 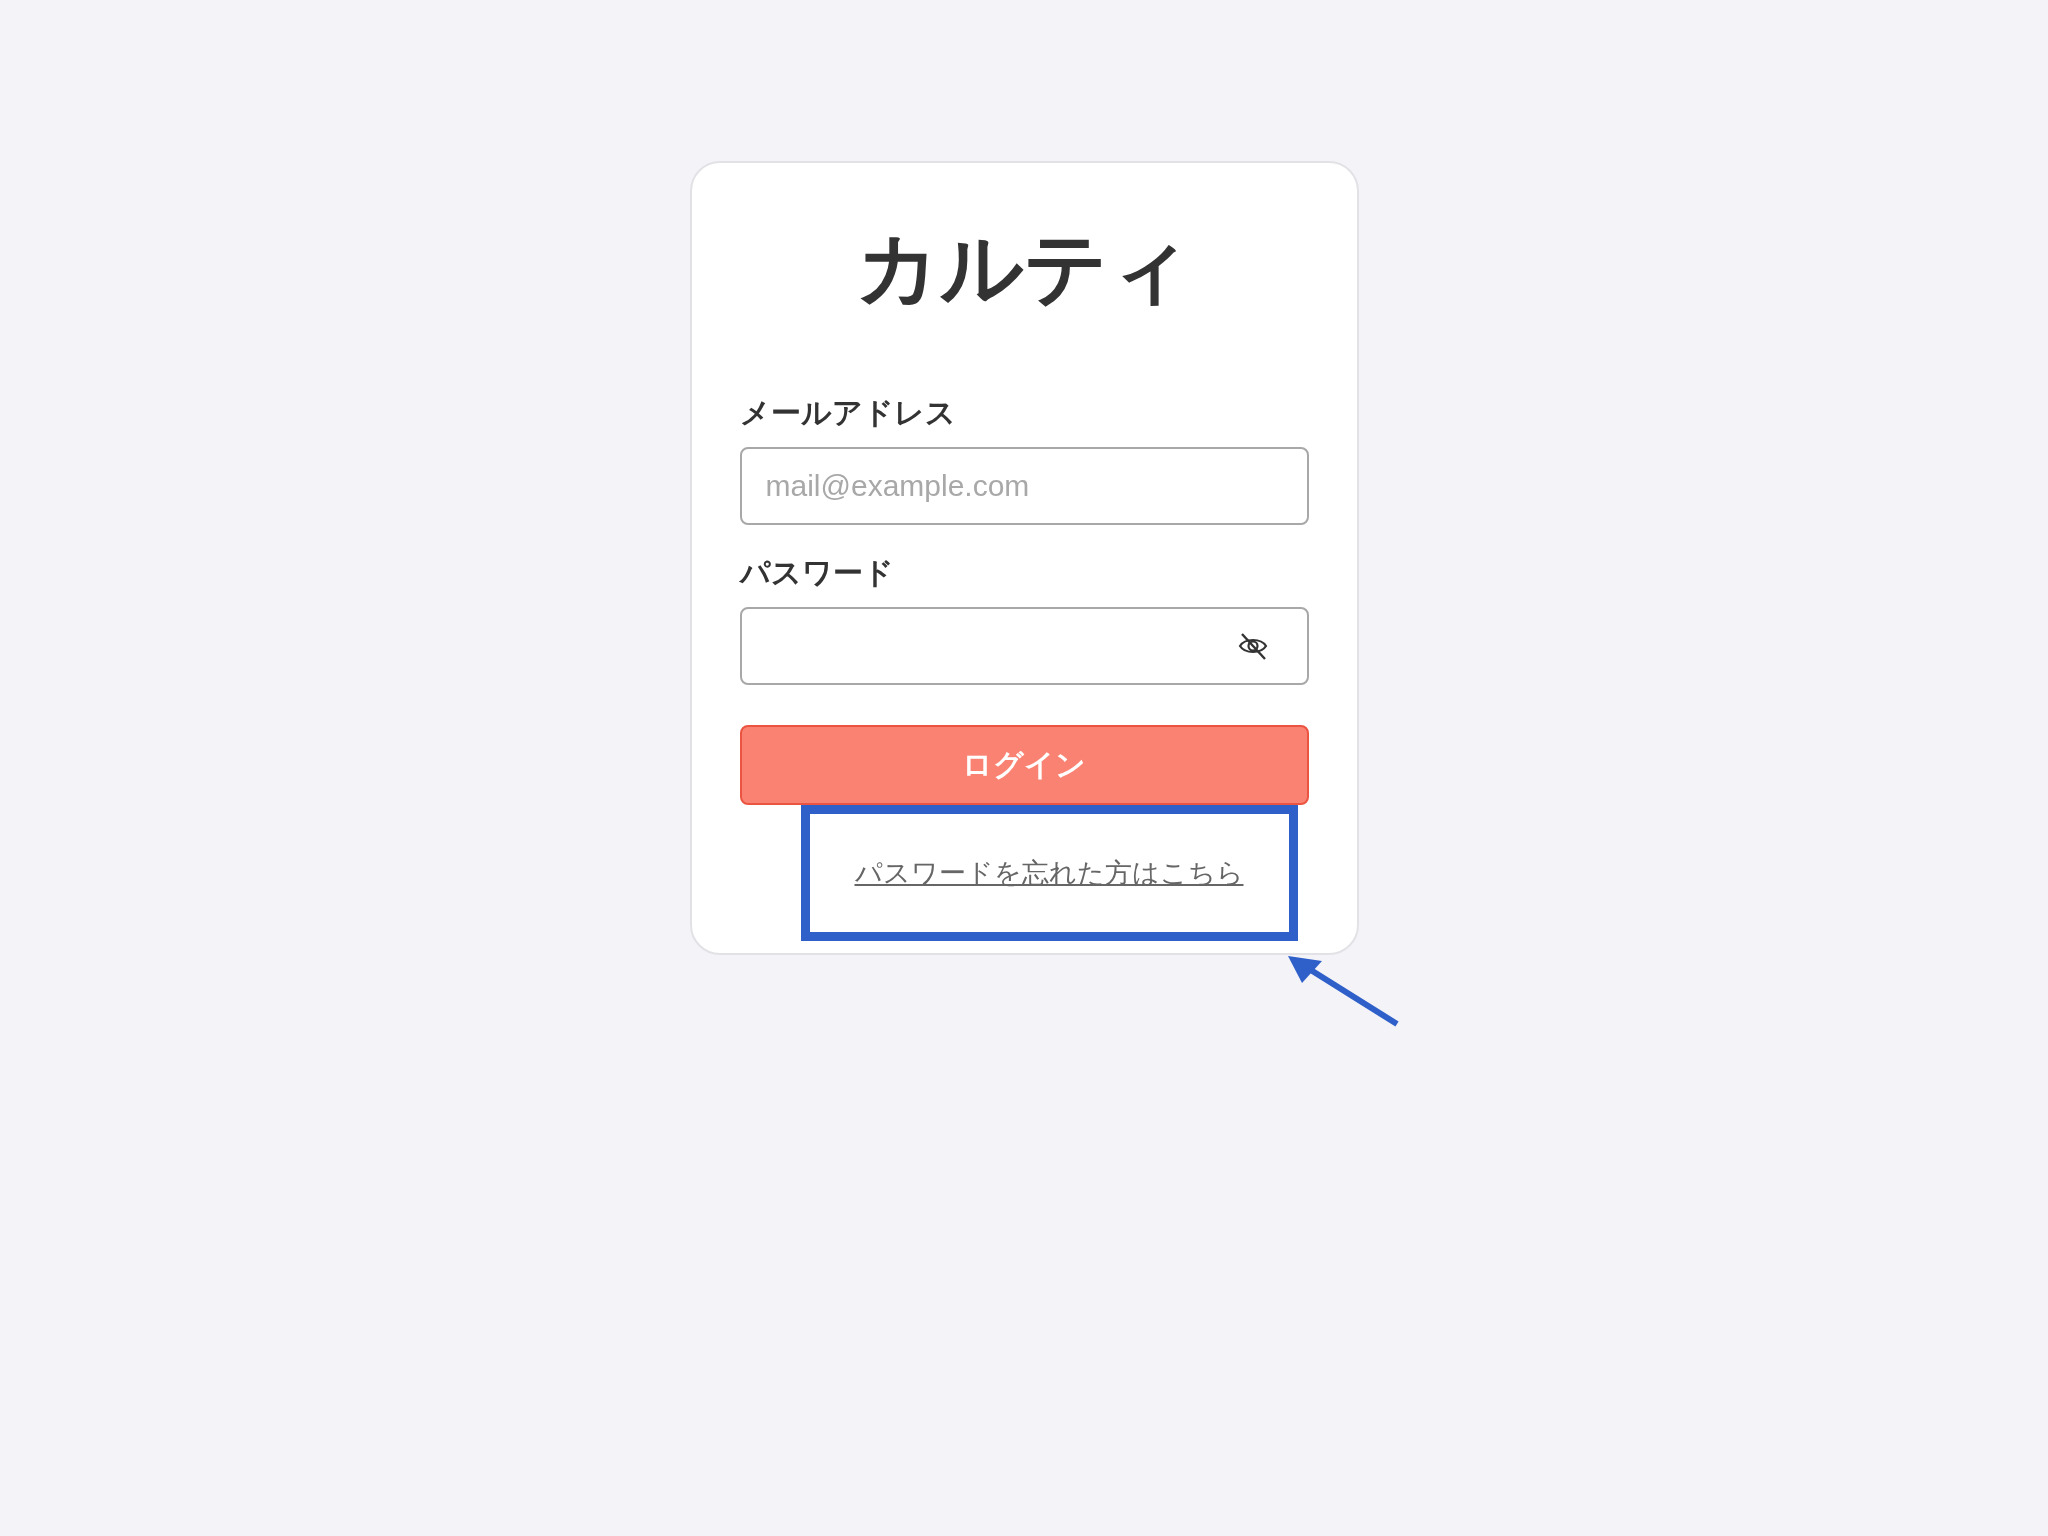 What do you see at coordinates (1049, 873) in the screenshot?
I see `forgot-password-link: パスワードを忘れた方はこちら` at bounding box center [1049, 873].